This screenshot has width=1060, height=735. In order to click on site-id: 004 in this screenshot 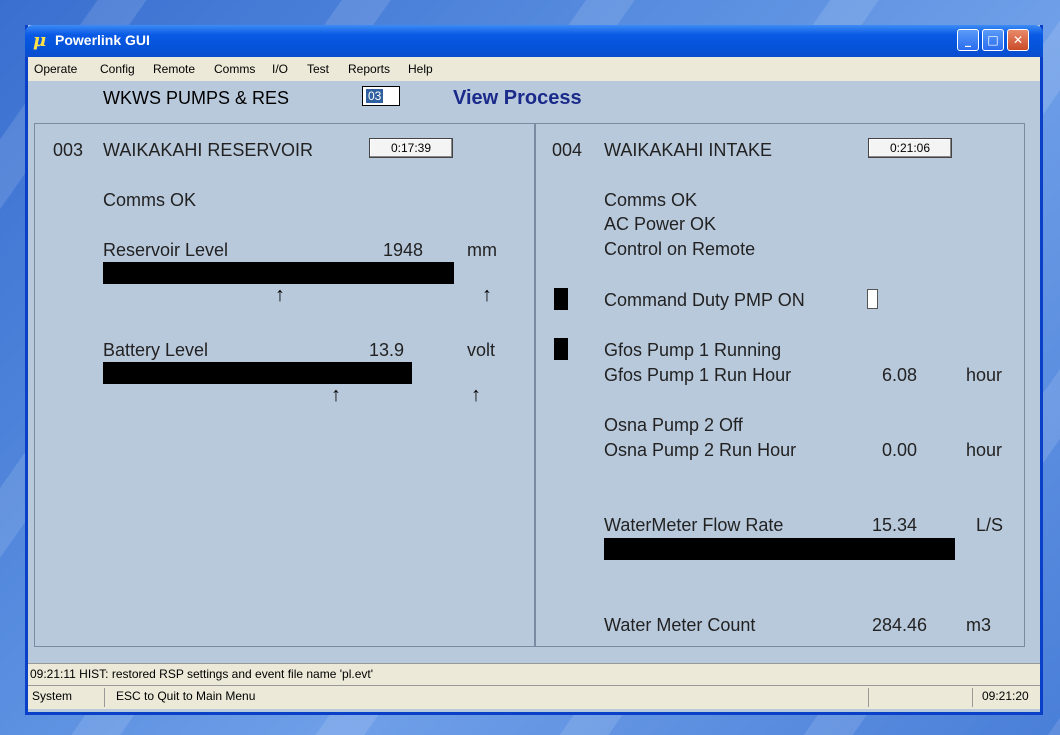, I will do `click(567, 150)`.